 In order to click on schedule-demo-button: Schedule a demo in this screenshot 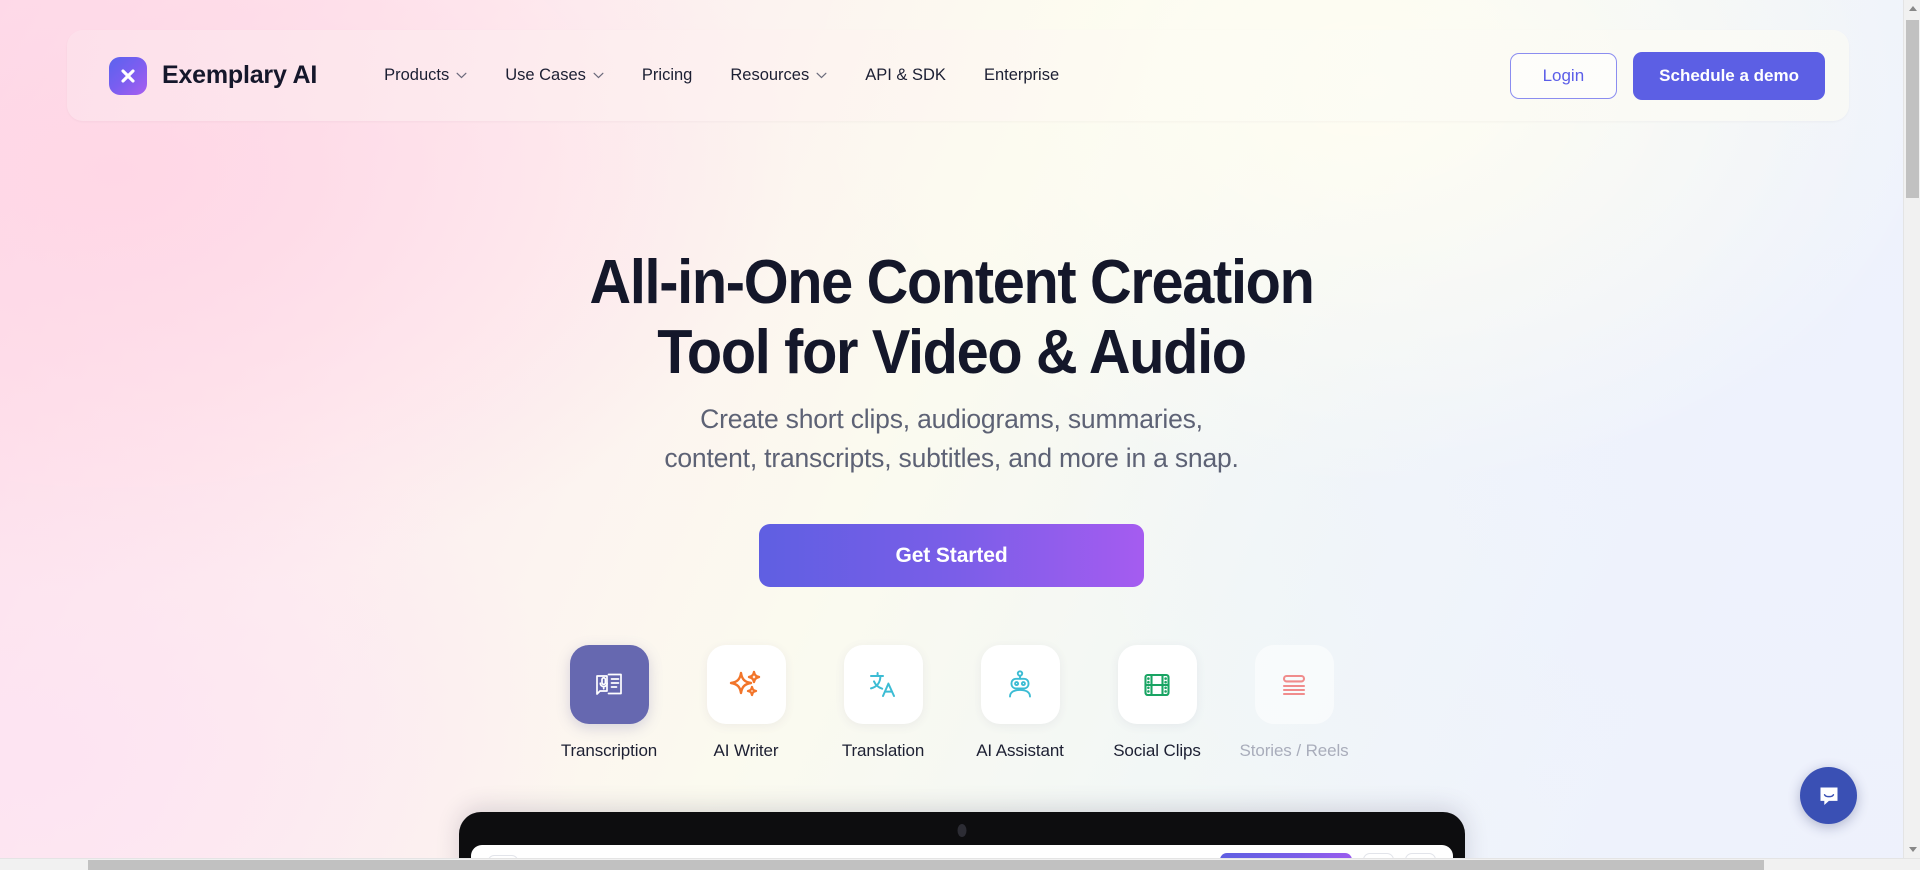, I will do `click(1729, 75)`.